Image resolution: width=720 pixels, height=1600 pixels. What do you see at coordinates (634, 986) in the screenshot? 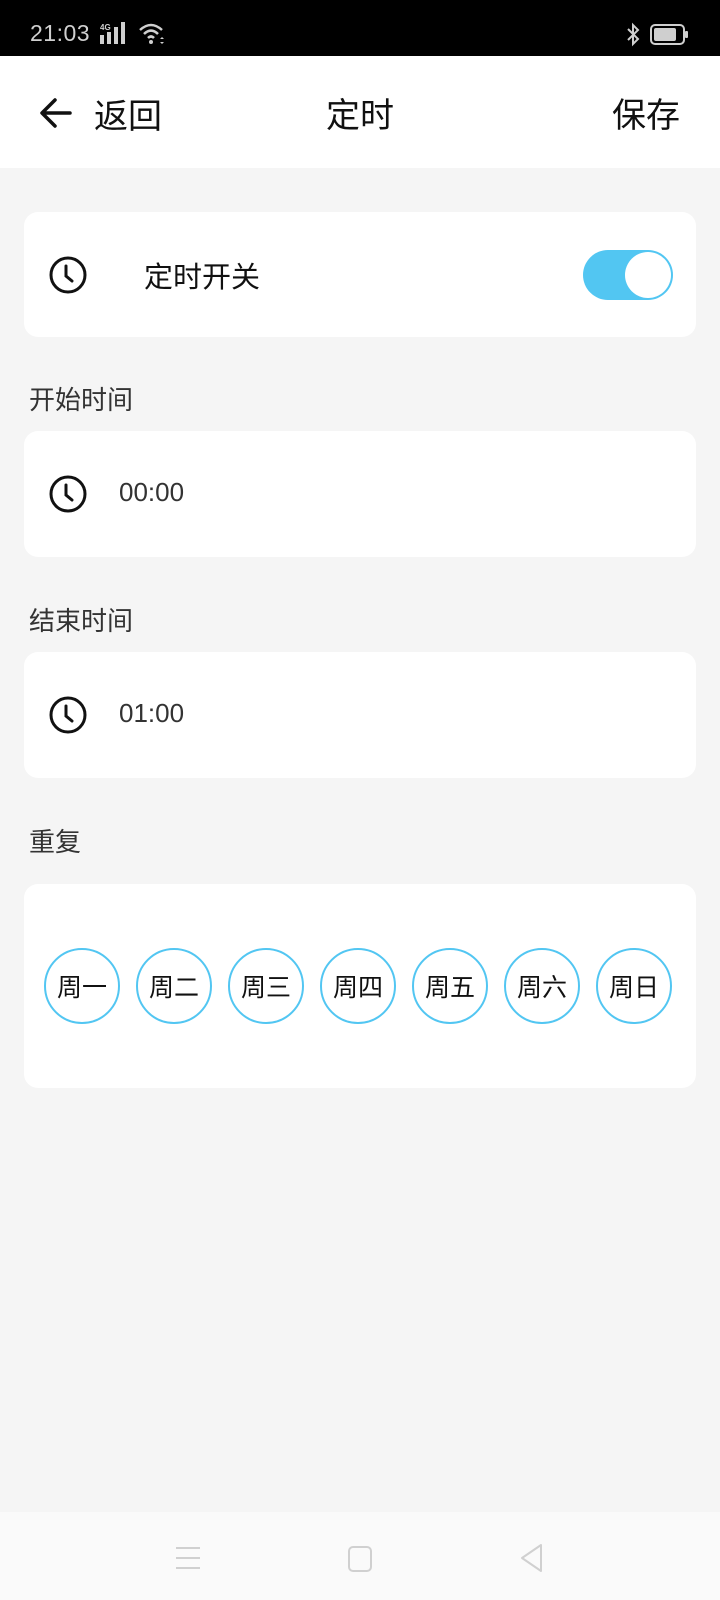
I see `day-sunday: 周日` at bounding box center [634, 986].